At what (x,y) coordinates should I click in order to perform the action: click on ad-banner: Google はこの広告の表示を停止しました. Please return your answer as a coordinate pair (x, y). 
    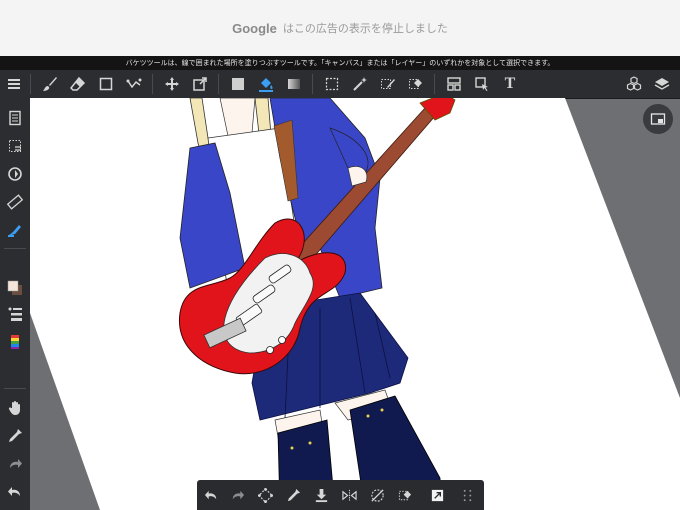
    Looking at the image, I should click on (340, 28).